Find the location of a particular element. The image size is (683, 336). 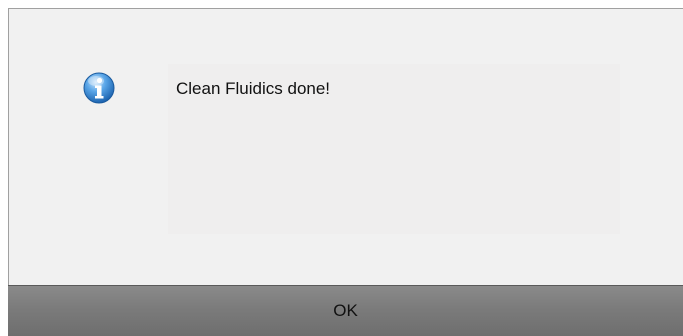

message-text: Clean Fluidics done! is located at coordinates (253, 88).